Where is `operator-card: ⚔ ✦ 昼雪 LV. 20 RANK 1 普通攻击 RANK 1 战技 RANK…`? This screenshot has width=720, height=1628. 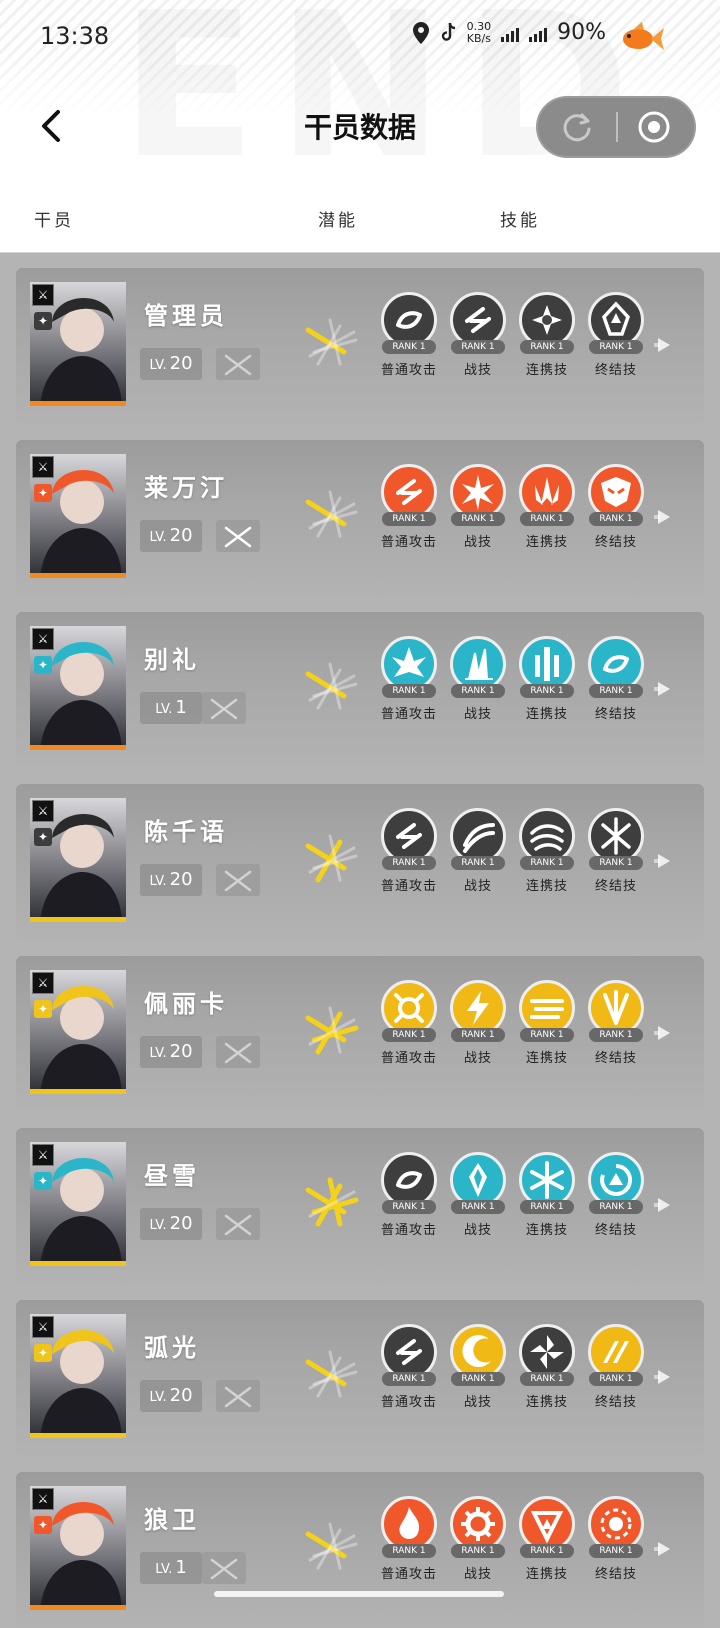 operator-card: ⚔ ✦ 昼雪 LV. 20 RANK 1 普通攻击 RANK 1 战技 RANK… is located at coordinates (360, 1206).